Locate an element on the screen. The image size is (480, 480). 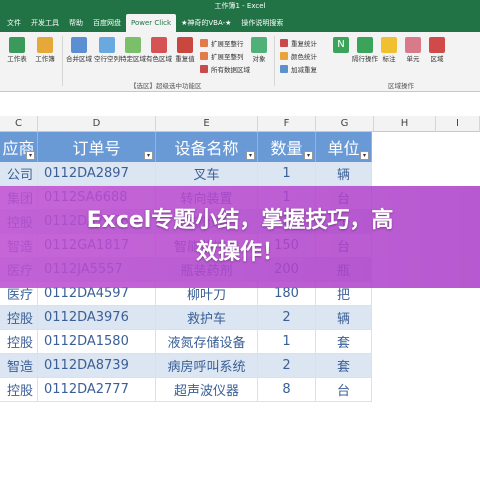
column-header-i: I is located at coordinates (458, 124).